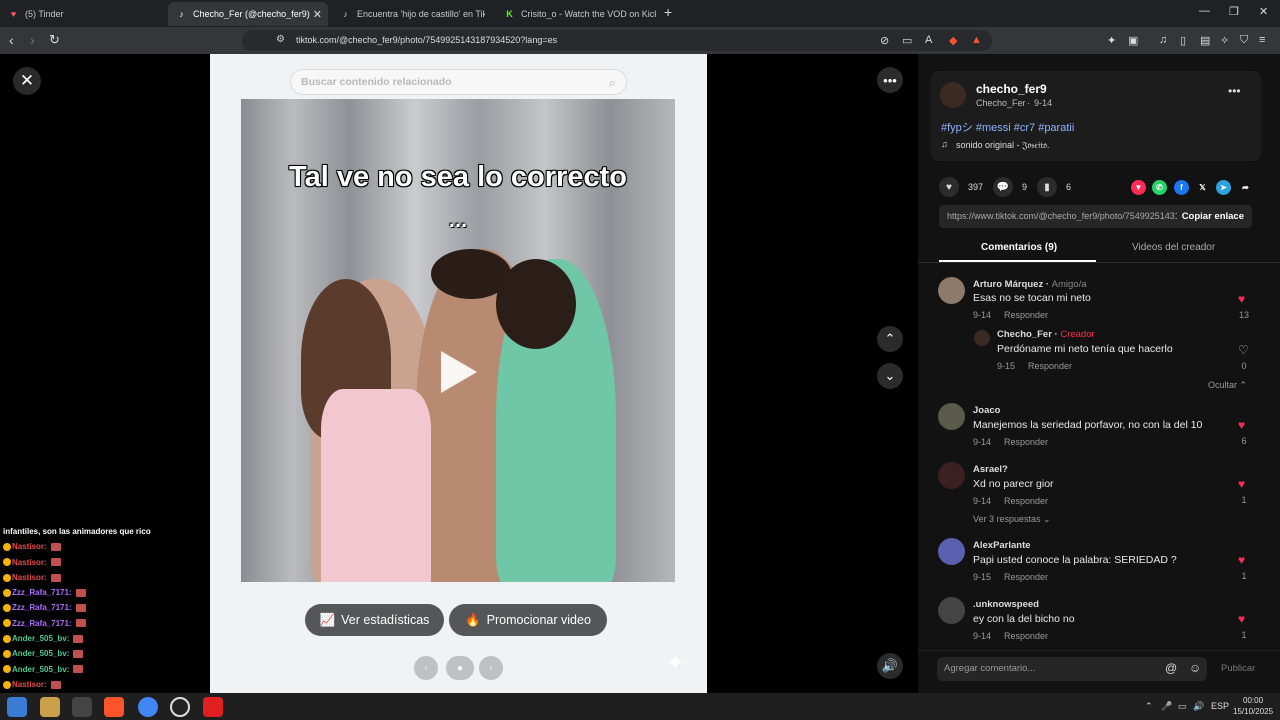 Image resolution: width=1280 pixels, height=720 pixels. Describe the element at coordinates (1205, 40) in the screenshot. I see `wallet-icon: ▤` at that location.